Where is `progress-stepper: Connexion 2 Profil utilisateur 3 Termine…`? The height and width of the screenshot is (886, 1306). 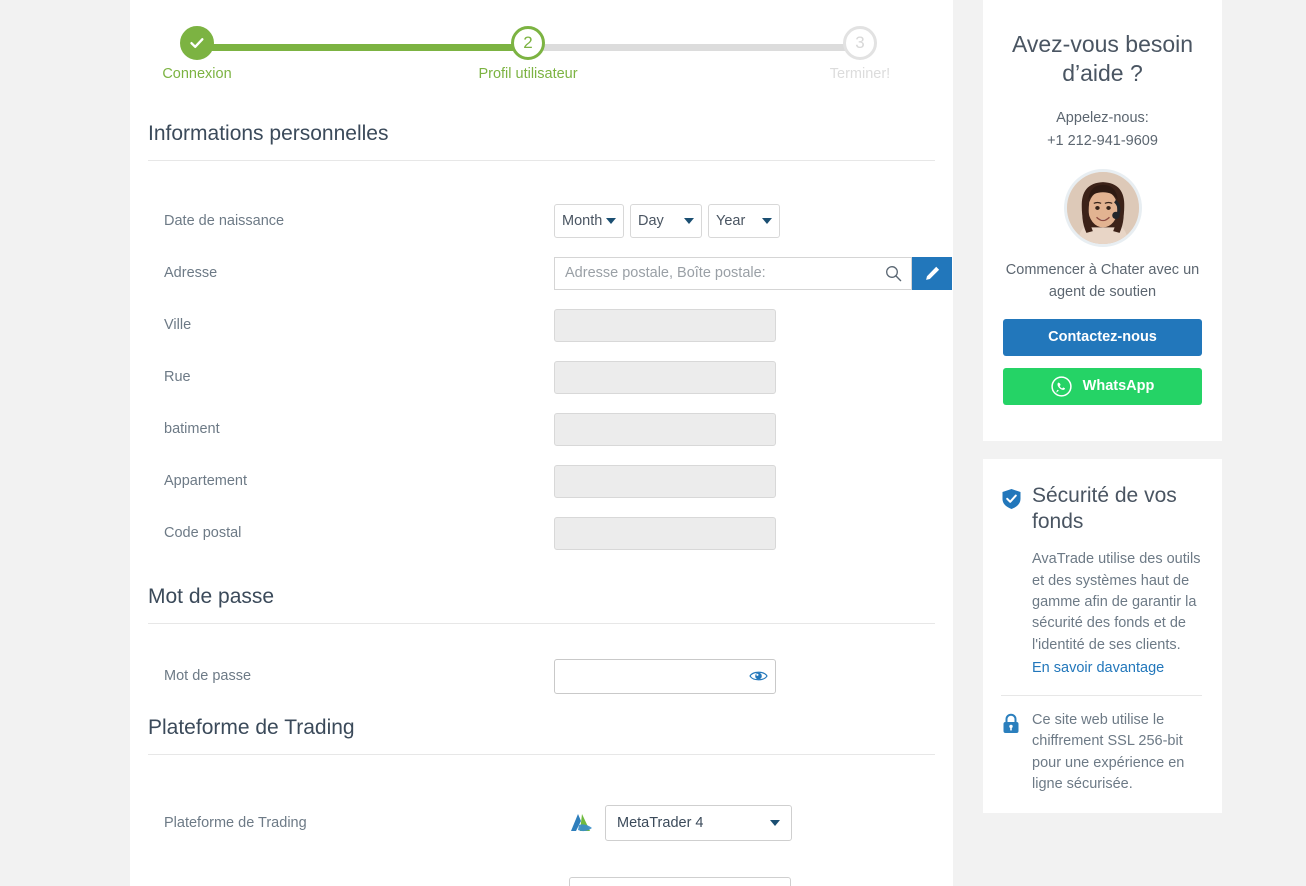 progress-stepper: Connexion 2 Profil utilisateur 3 Termine… is located at coordinates (541, 46).